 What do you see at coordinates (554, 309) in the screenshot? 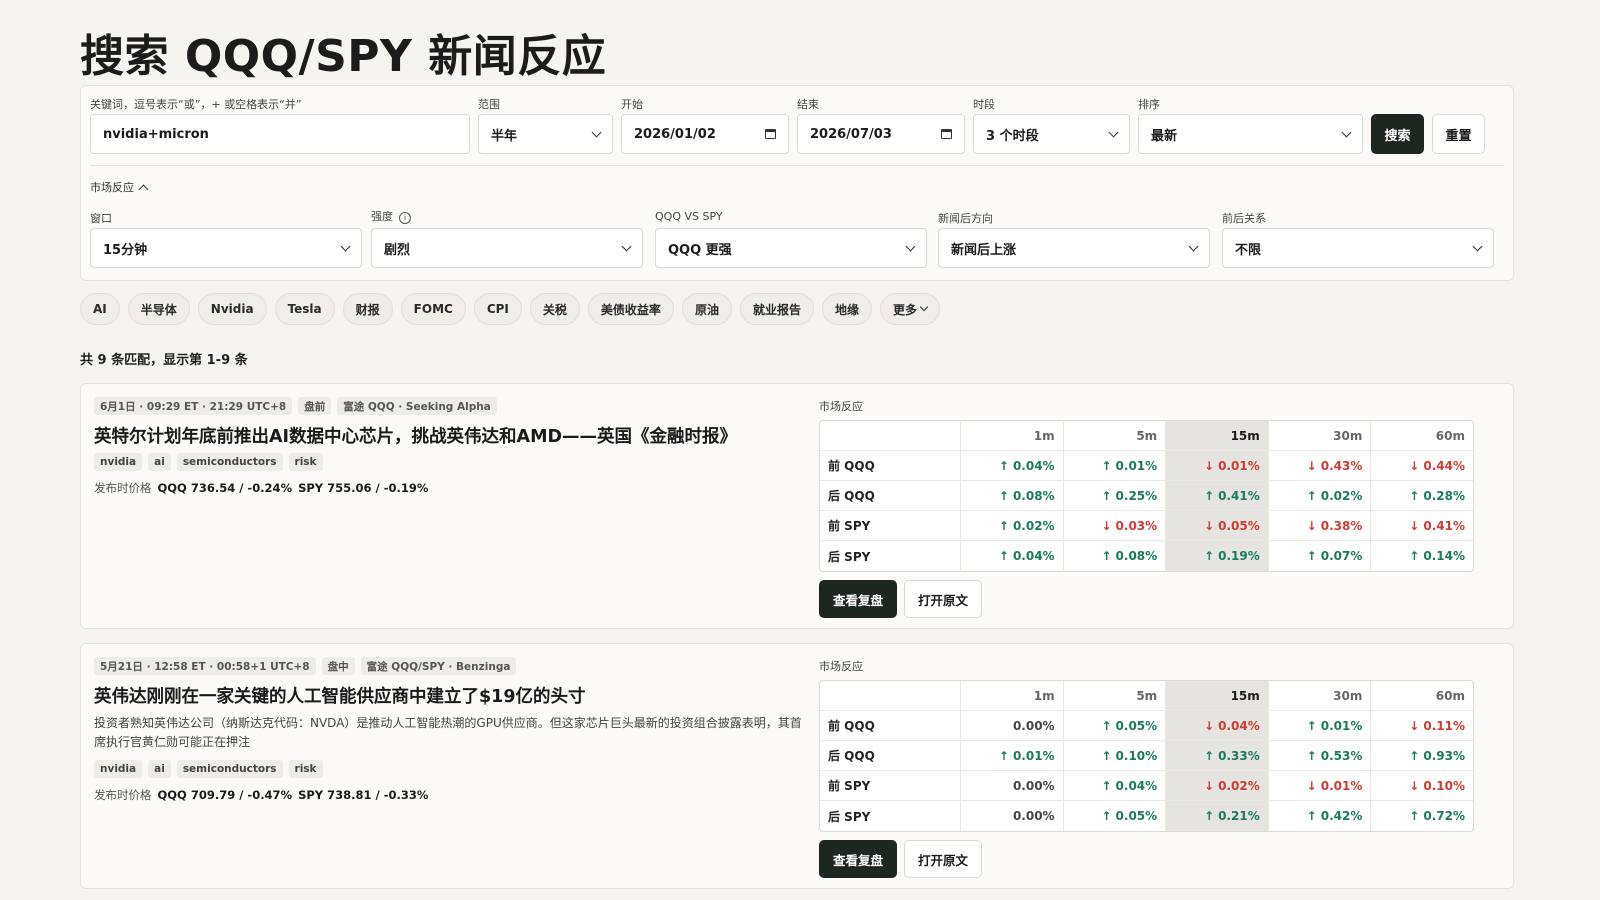
I see `chip-tariffs: 关税` at bounding box center [554, 309].